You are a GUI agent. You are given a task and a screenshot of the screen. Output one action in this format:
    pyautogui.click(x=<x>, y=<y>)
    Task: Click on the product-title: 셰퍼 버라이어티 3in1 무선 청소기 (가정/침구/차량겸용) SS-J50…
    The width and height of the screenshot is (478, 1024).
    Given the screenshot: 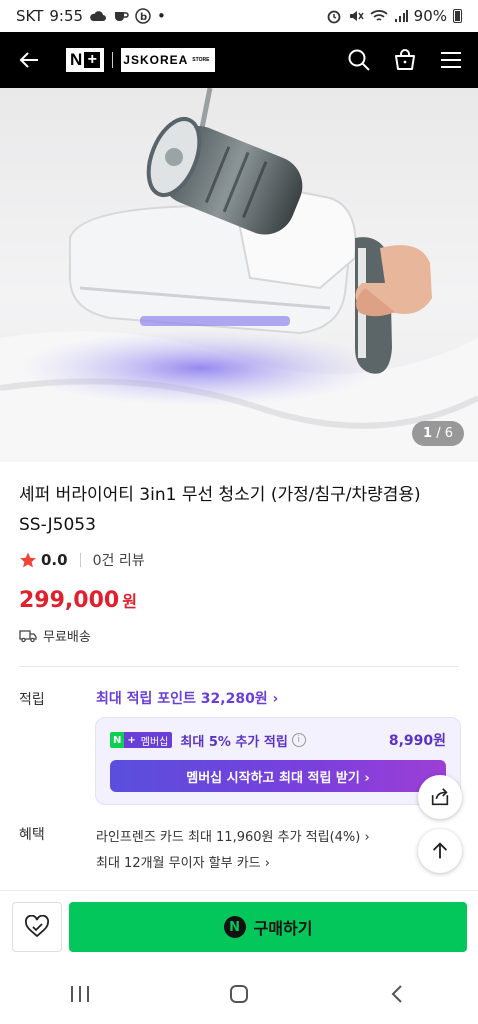 What is the action you would take?
    pyautogui.click(x=239, y=510)
    